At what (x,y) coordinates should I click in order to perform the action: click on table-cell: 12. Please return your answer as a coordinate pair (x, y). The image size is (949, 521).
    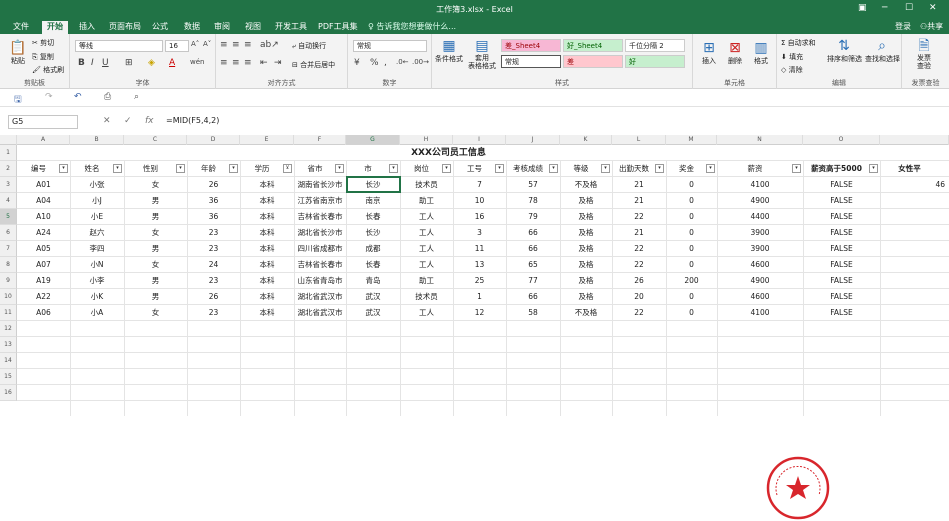
    Looking at the image, I should click on (479, 313).